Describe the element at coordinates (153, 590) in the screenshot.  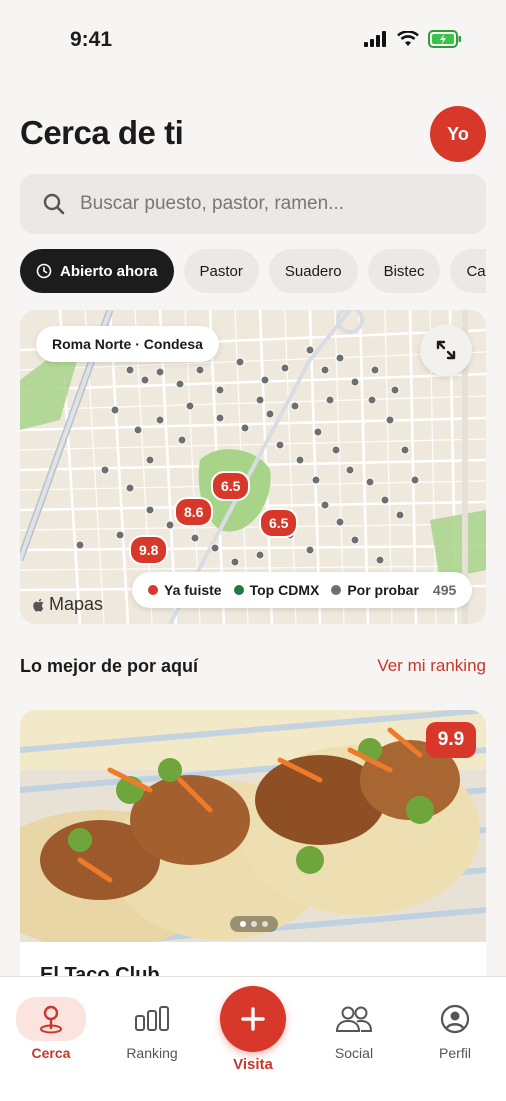
I see `legend-dot-visited` at that location.